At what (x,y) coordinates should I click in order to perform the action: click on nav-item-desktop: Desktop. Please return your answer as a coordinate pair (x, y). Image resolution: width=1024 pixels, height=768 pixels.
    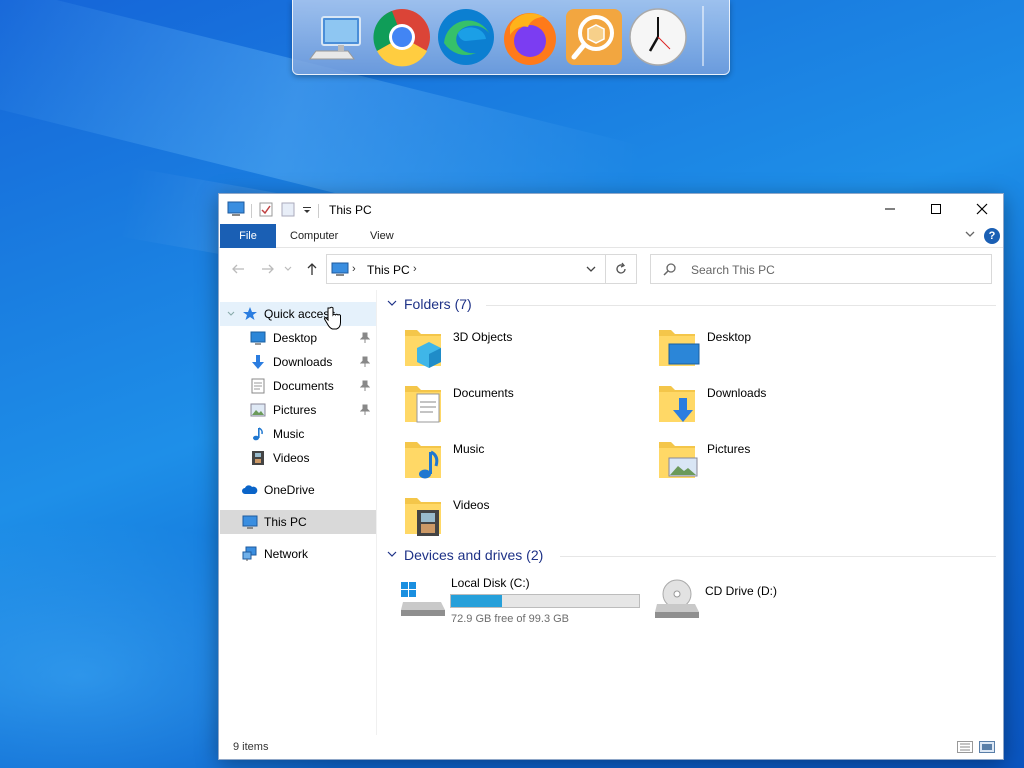
    Looking at the image, I should click on (298, 338).